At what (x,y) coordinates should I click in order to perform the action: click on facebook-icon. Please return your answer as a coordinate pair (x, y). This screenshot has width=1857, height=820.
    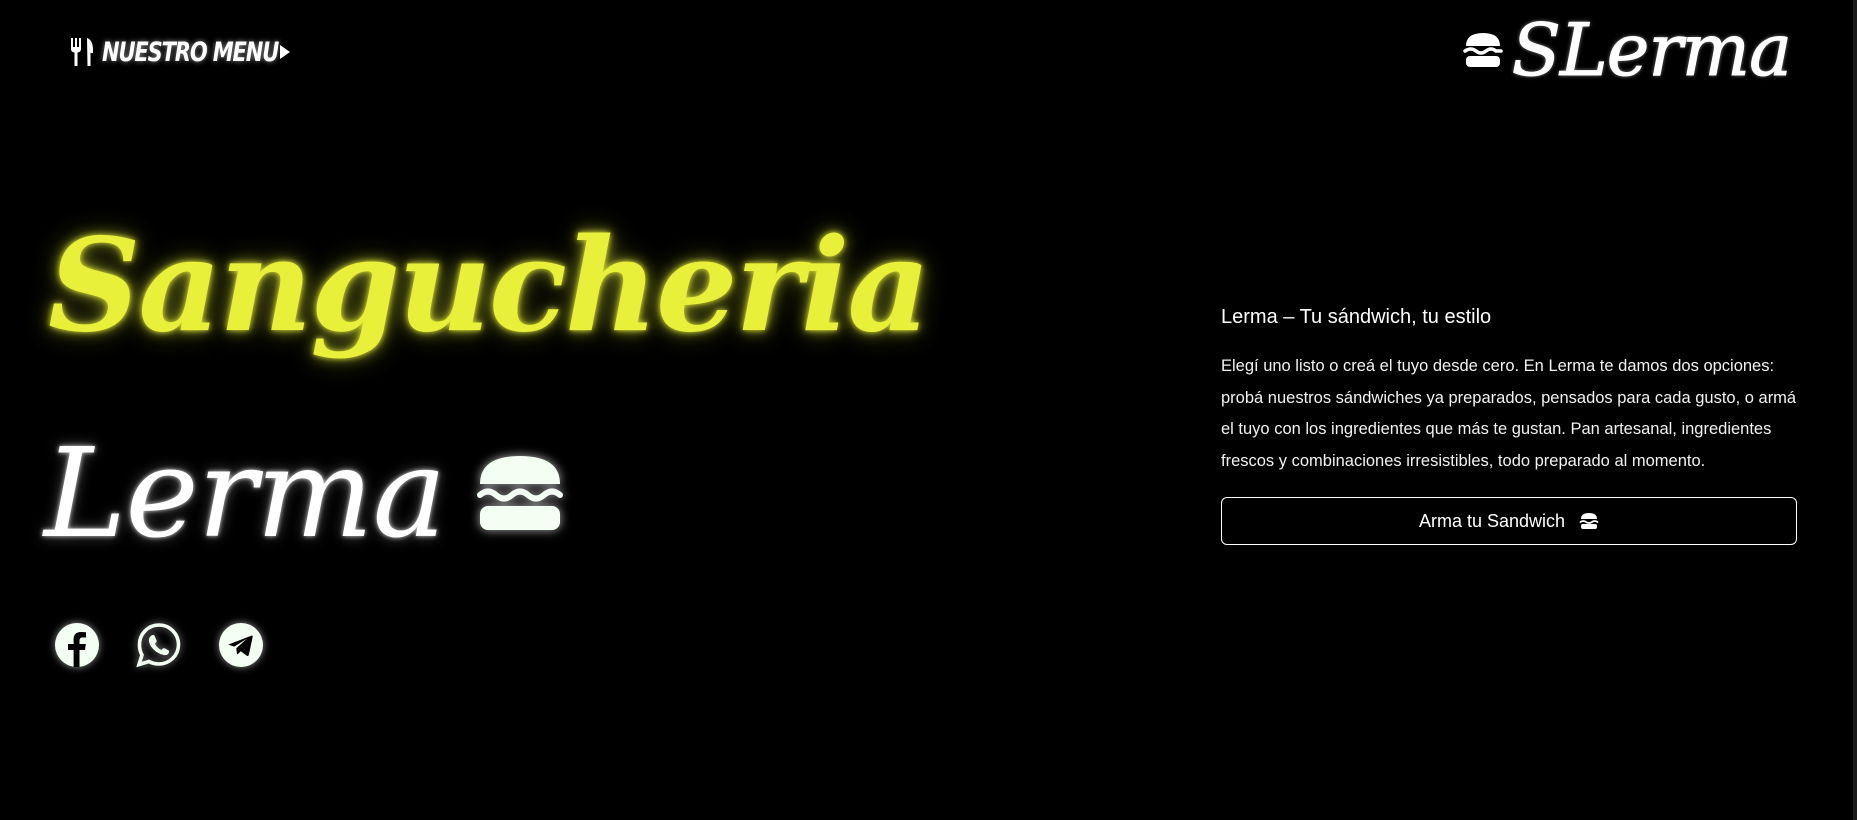
    Looking at the image, I should click on (77, 645).